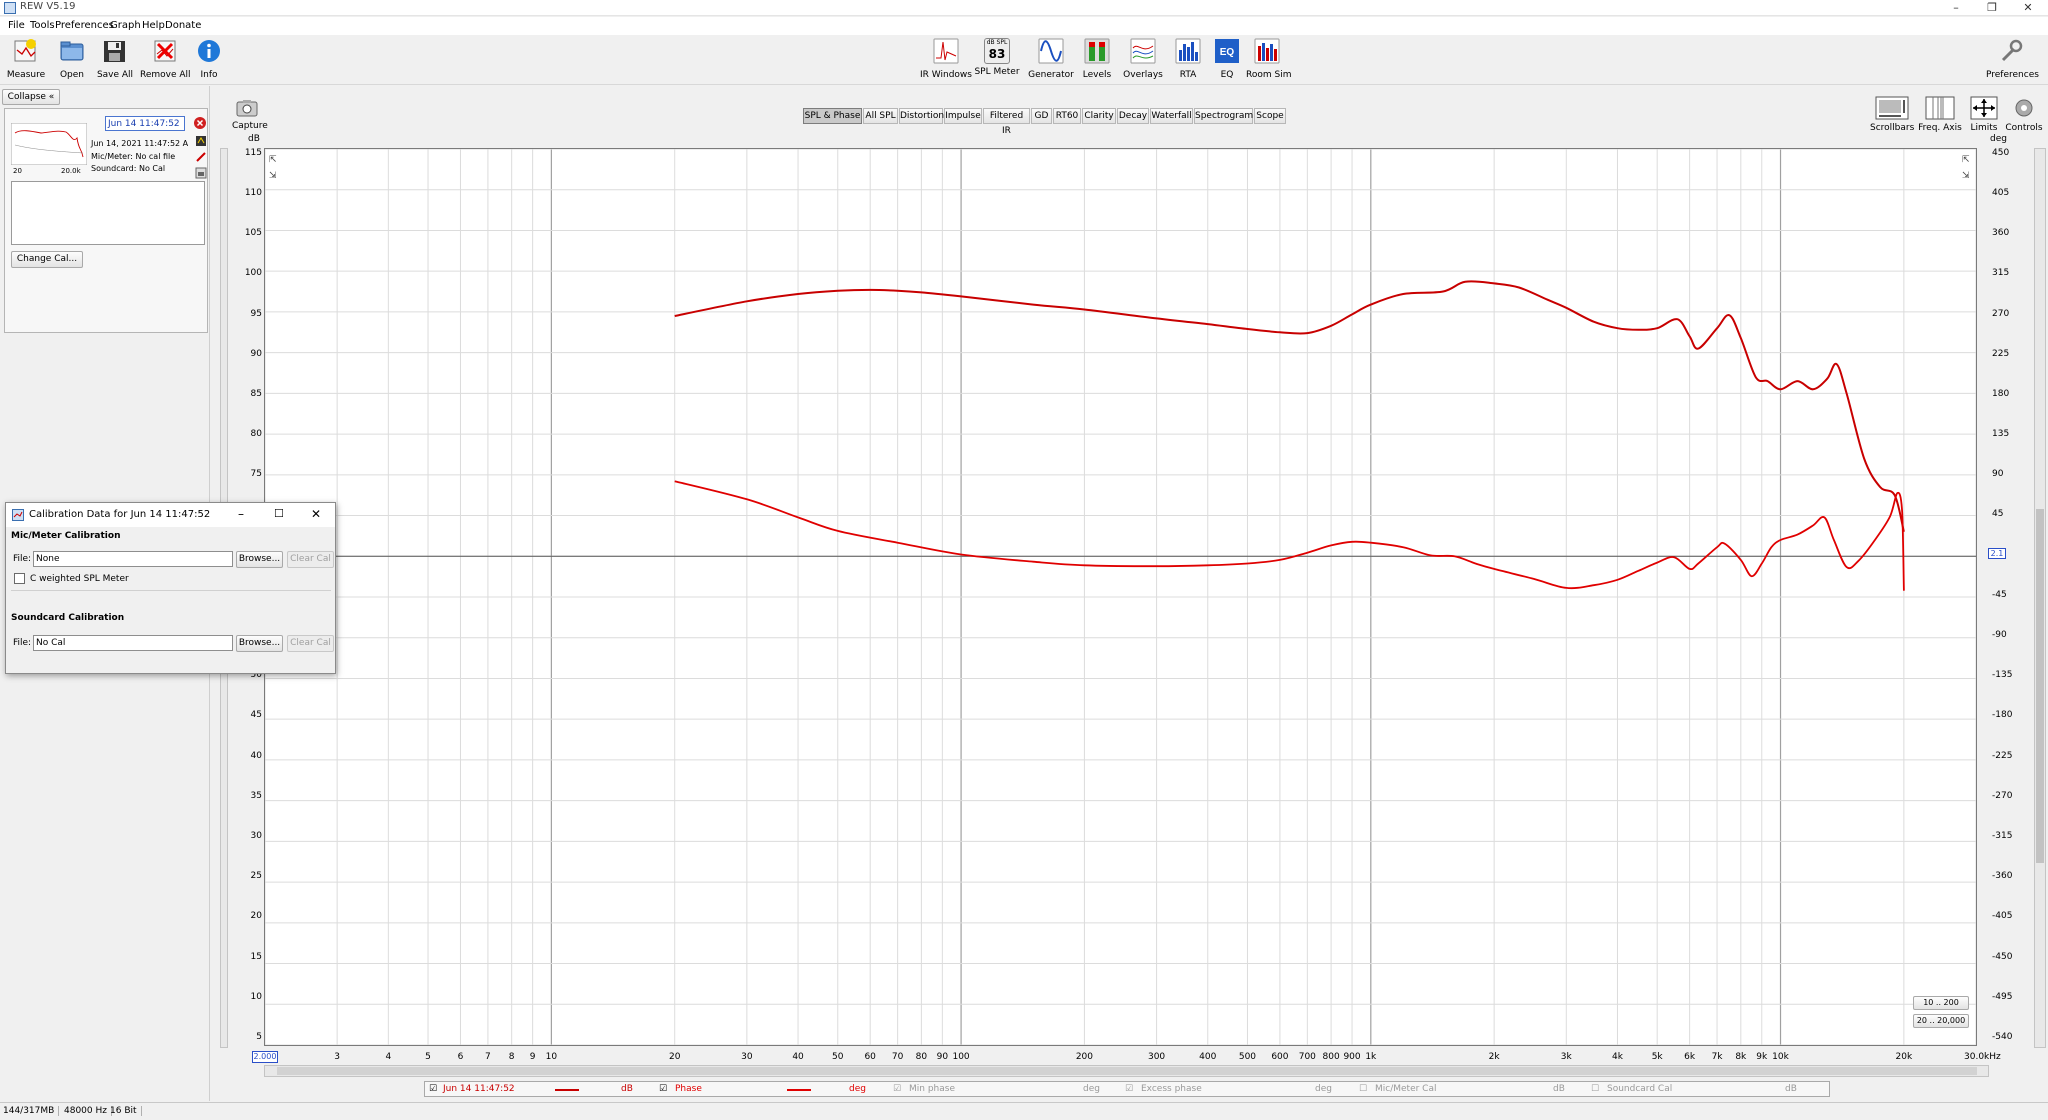 Image resolution: width=2048 pixels, height=1120 pixels. I want to click on zoom-in-y2-icon: ⇱, so click(1966, 160).